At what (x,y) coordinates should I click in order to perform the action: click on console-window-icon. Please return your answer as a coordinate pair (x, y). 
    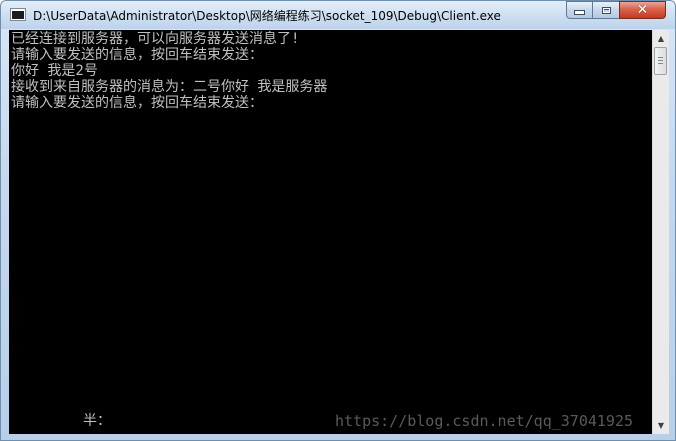
    Looking at the image, I should click on (18, 14).